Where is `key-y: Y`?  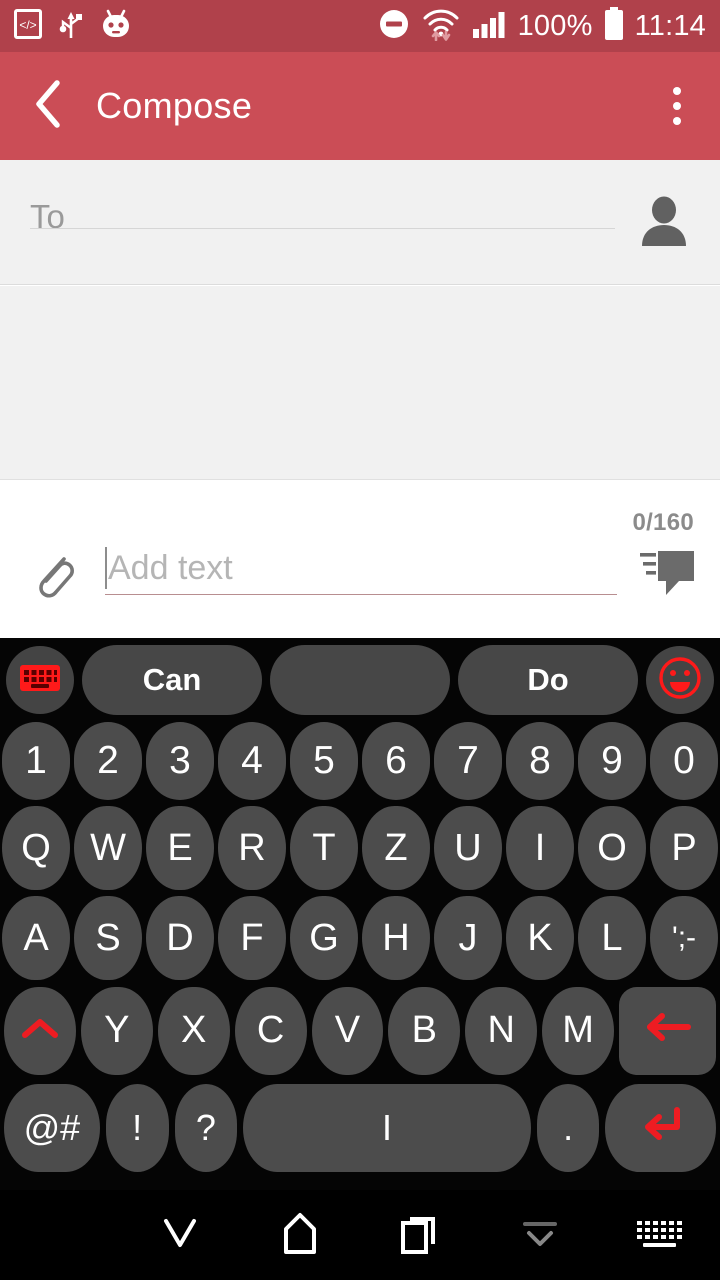
key-y: Y is located at coordinates (116, 1030).